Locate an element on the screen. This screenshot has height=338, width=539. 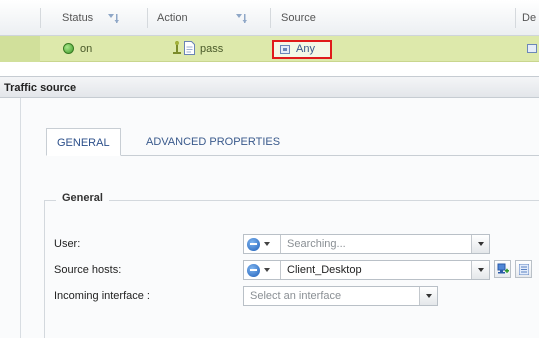
tab-general: GENERAL is located at coordinates (83, 142).